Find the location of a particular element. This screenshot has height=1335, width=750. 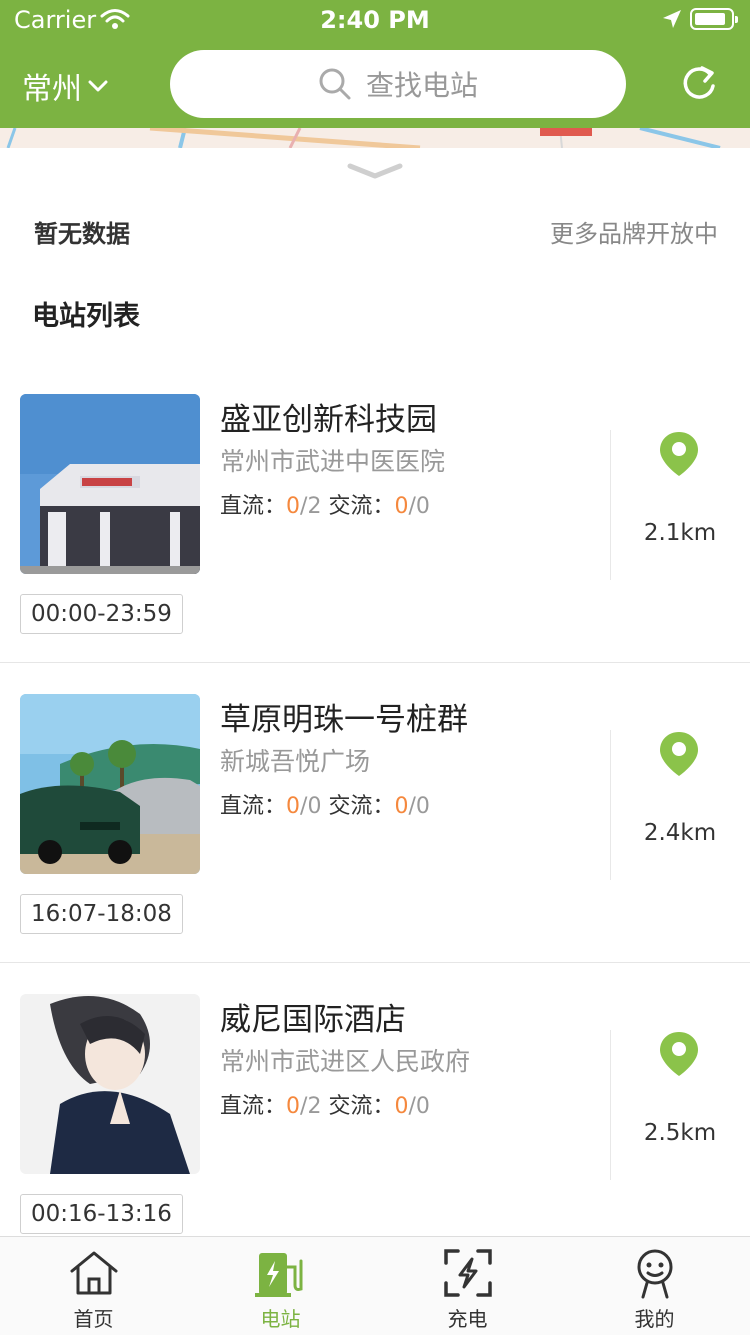

station-name: 盛亚创新科技园 is located at coordinates (328, 420).